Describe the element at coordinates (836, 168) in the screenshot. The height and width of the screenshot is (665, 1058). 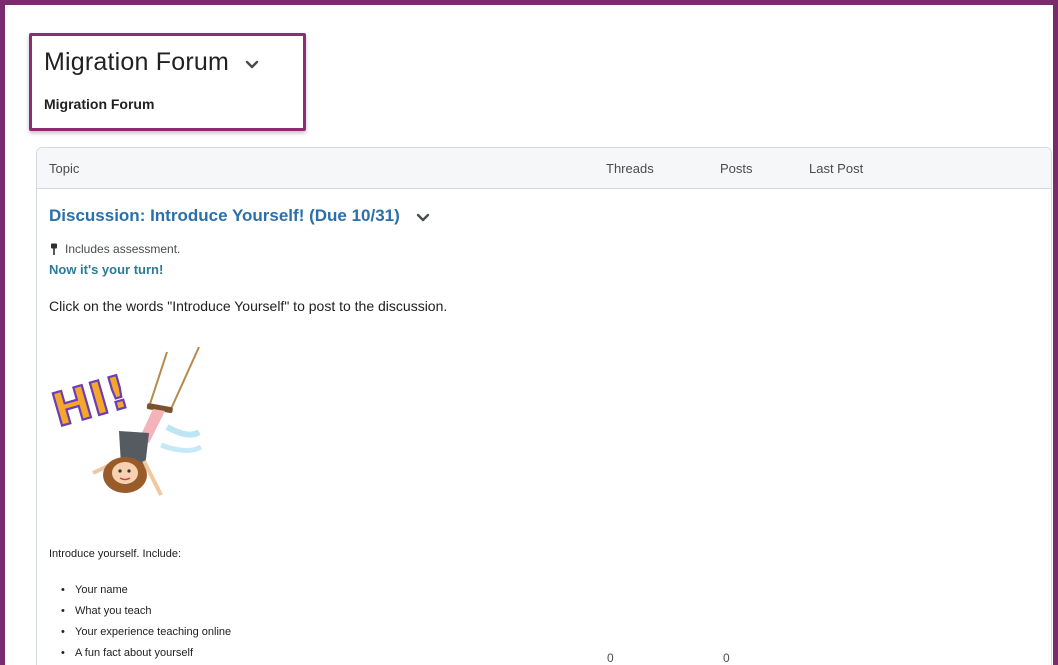
I see `column-header-last-post: Last Post` at that location.